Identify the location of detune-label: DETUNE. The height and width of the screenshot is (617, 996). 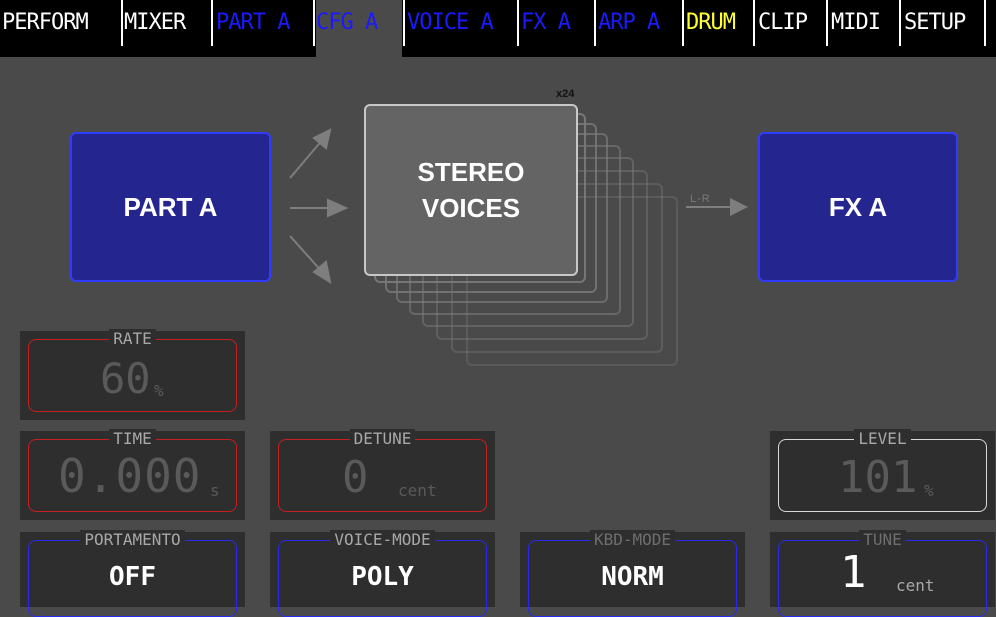
(382, 438).